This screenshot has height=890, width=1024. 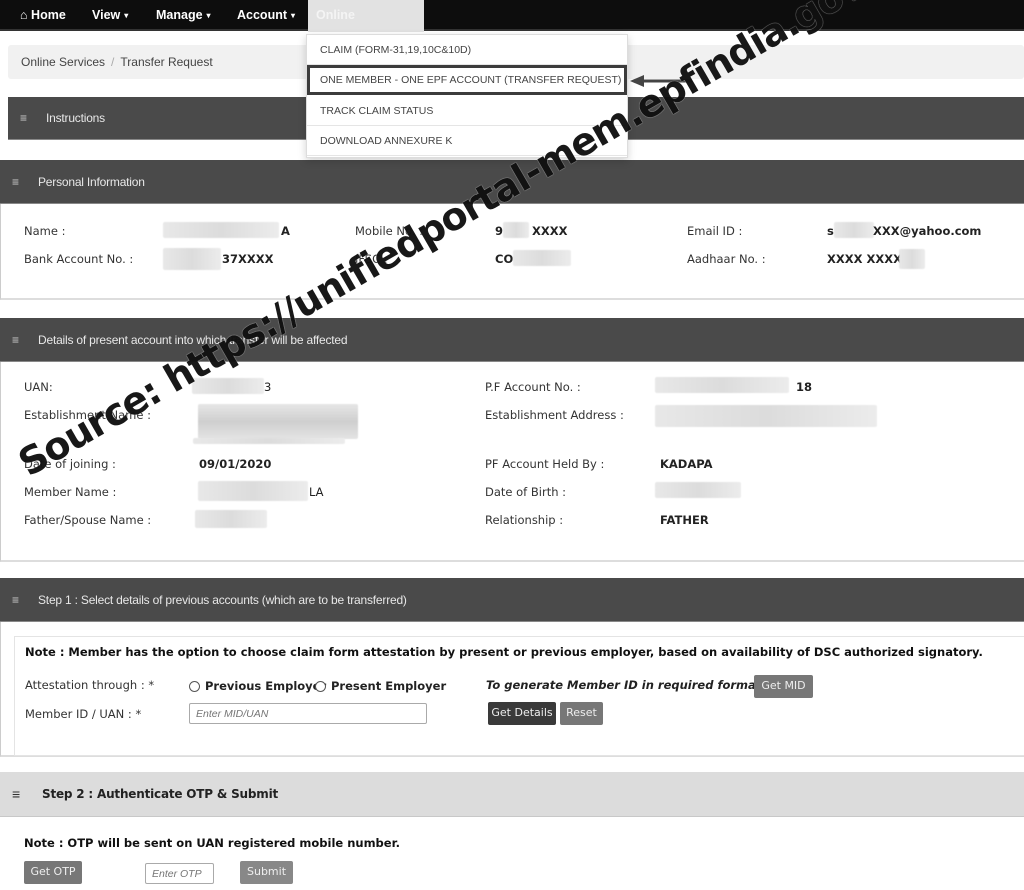 I want to click on member-id-uan-label: Member ID / UAN : *, so click(x=83, y=714).